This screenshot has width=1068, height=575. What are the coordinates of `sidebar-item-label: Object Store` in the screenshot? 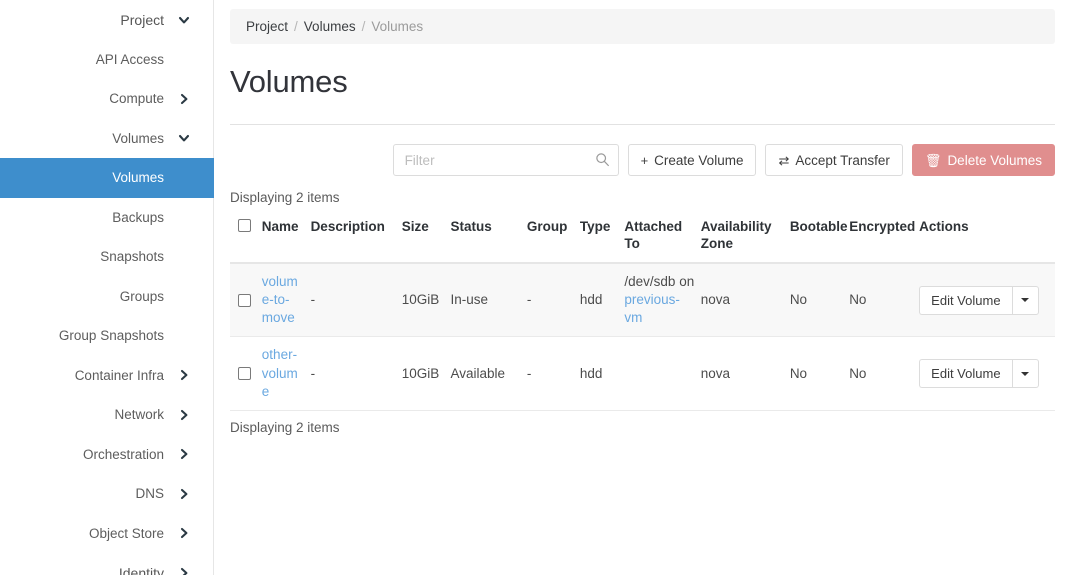 It's located at (126, 533).